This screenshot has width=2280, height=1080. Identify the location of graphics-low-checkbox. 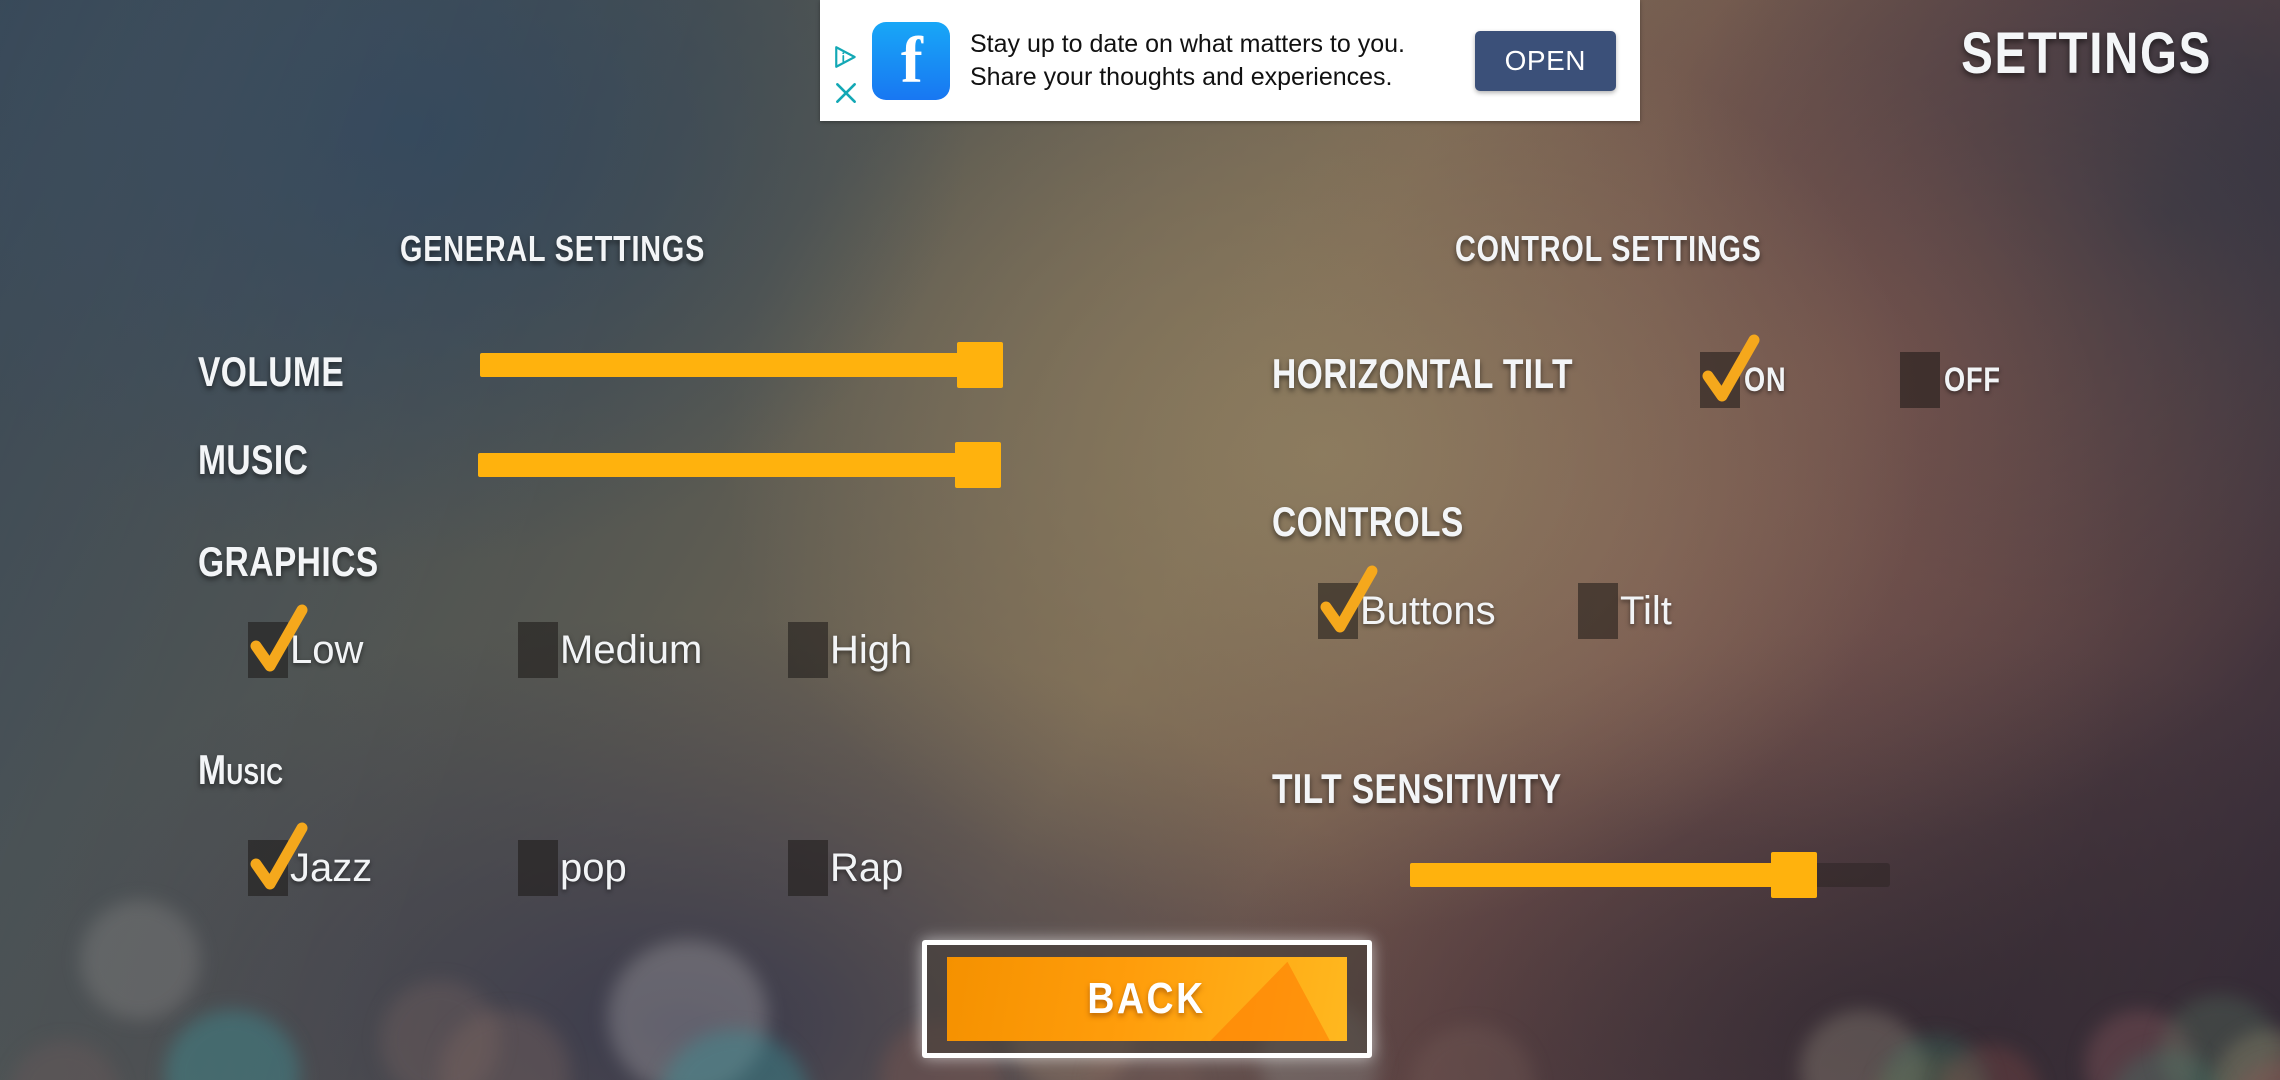
(278, 641).